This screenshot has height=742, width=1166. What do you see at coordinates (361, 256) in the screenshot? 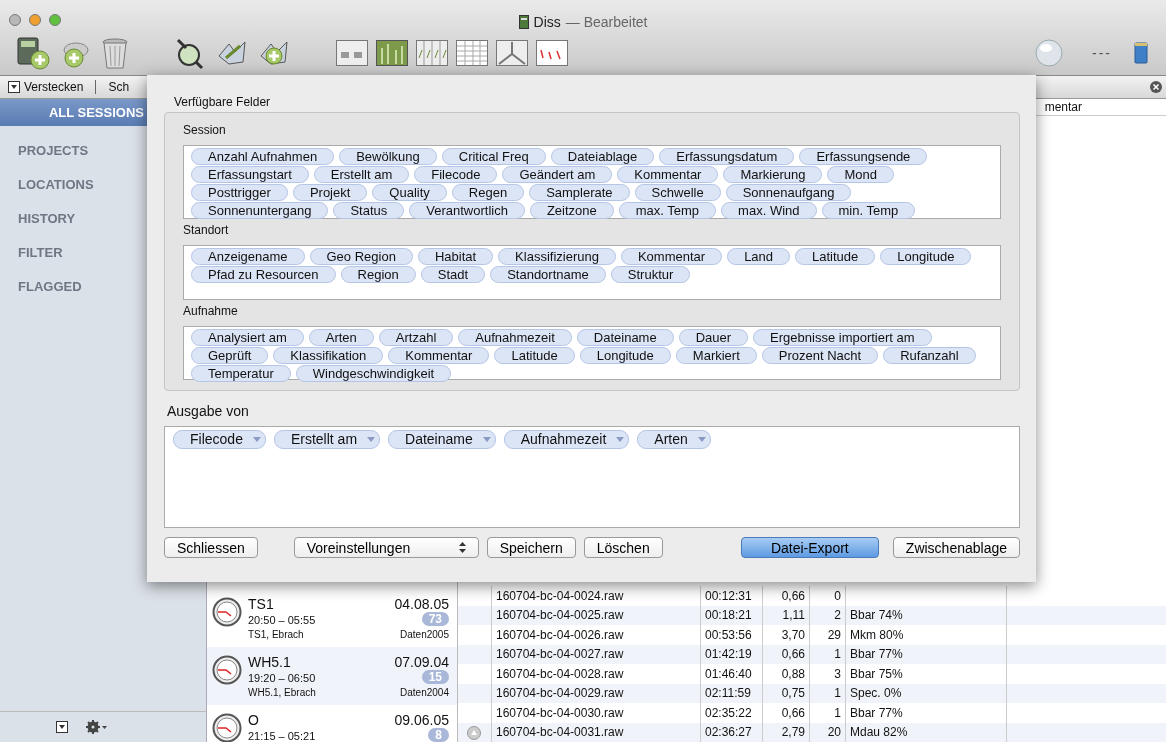
I see `field-token: Geo Region` at bounding box center [361, 256].